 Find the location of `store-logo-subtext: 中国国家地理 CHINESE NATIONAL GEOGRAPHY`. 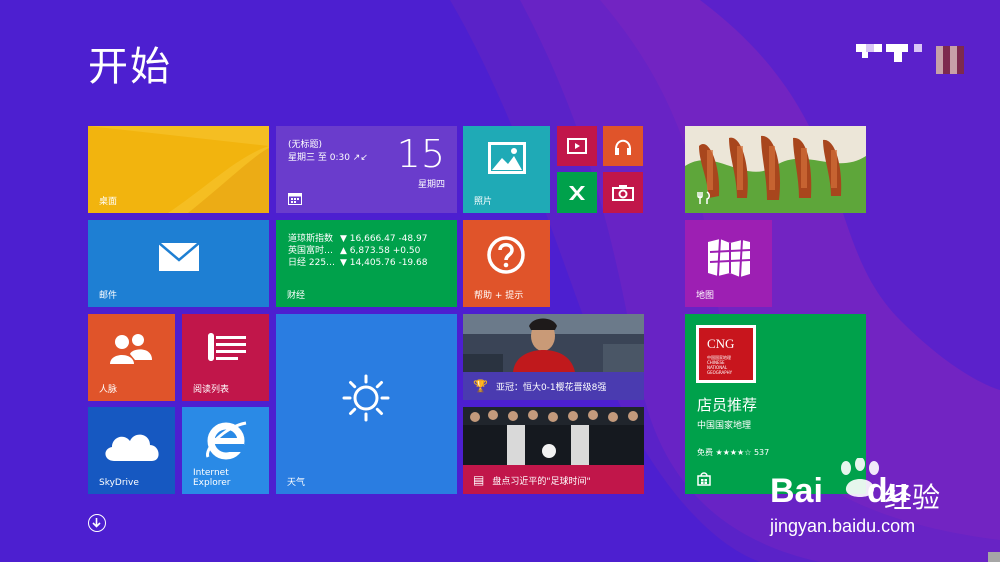

store-logo-subtext: 中国国家地理 CHINESE NATIONAL GEOGRAPHY is located at coordinates (720, 365).